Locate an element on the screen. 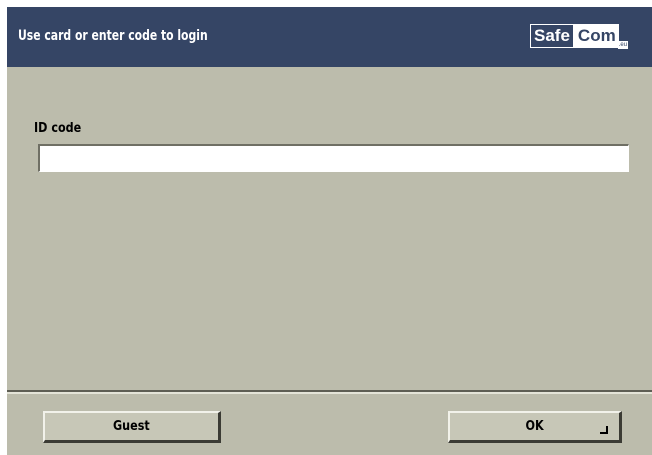 The width and height of the screenshot is (652, 455). guest-button: Guest is located at coordinates (132, 427).